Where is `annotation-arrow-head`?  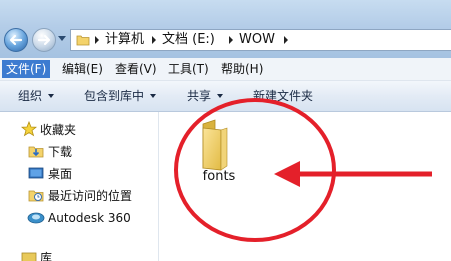
annotation-arrow-head is located at coordinates (287, 174).